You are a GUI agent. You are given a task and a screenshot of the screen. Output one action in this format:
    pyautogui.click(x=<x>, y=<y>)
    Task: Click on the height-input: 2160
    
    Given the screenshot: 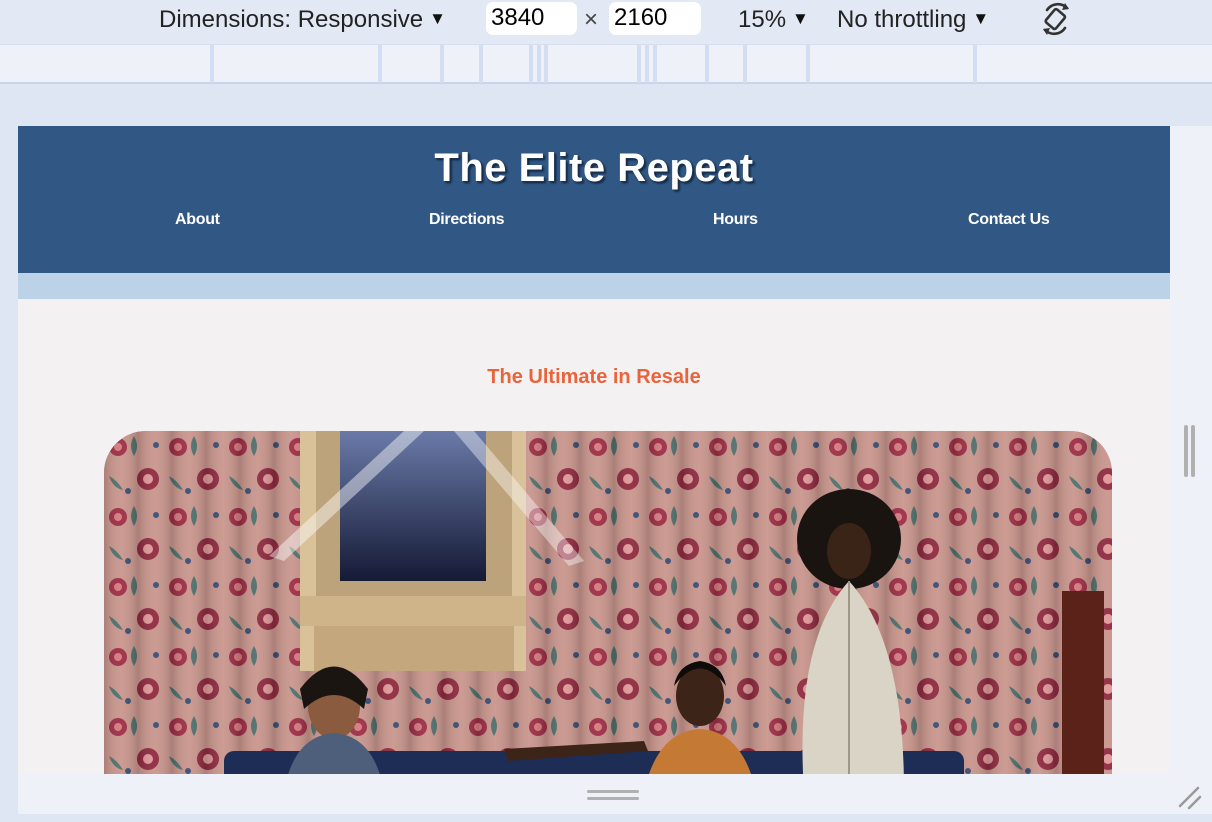 What is the action you would take?
    pyautogui.click(x=655, y=18)
    